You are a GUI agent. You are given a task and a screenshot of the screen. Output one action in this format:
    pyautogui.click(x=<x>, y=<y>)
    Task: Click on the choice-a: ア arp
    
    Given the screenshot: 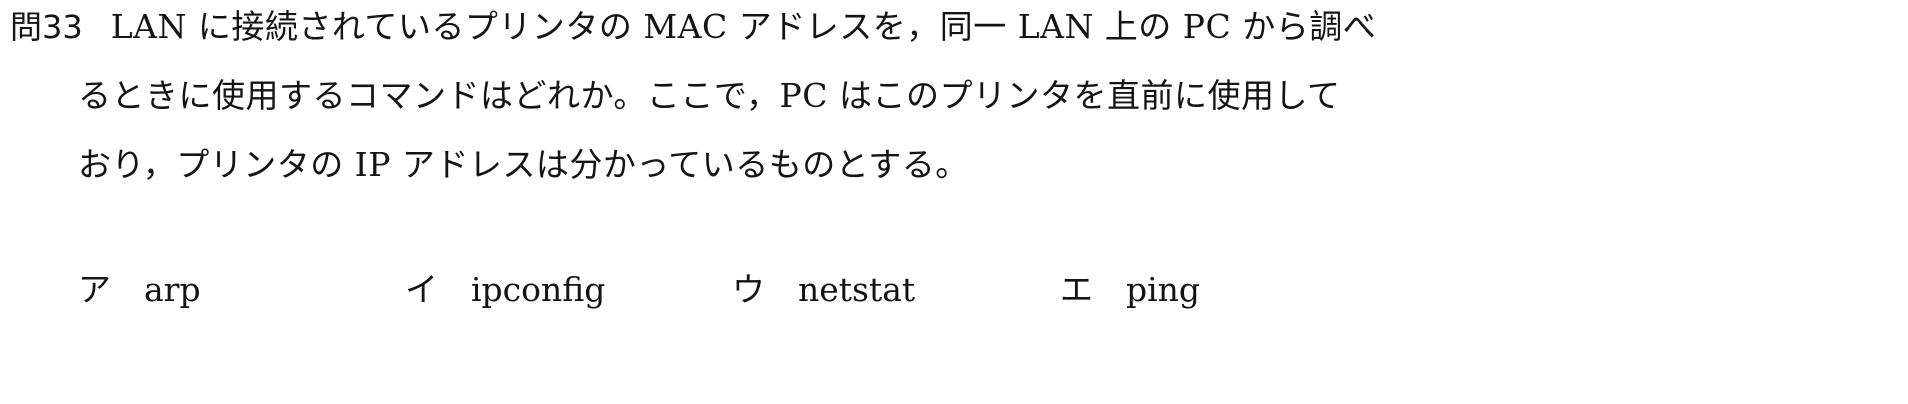 What is the action you would take?
    pyautogui.click(x=139, y=290)
    